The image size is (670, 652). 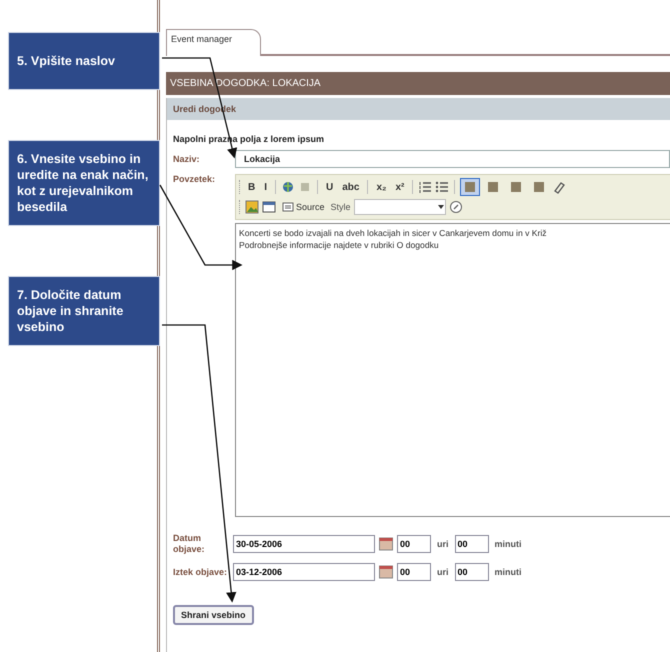 I want to click on save-button: Shrani vsebino, so click(x=213, y=615).